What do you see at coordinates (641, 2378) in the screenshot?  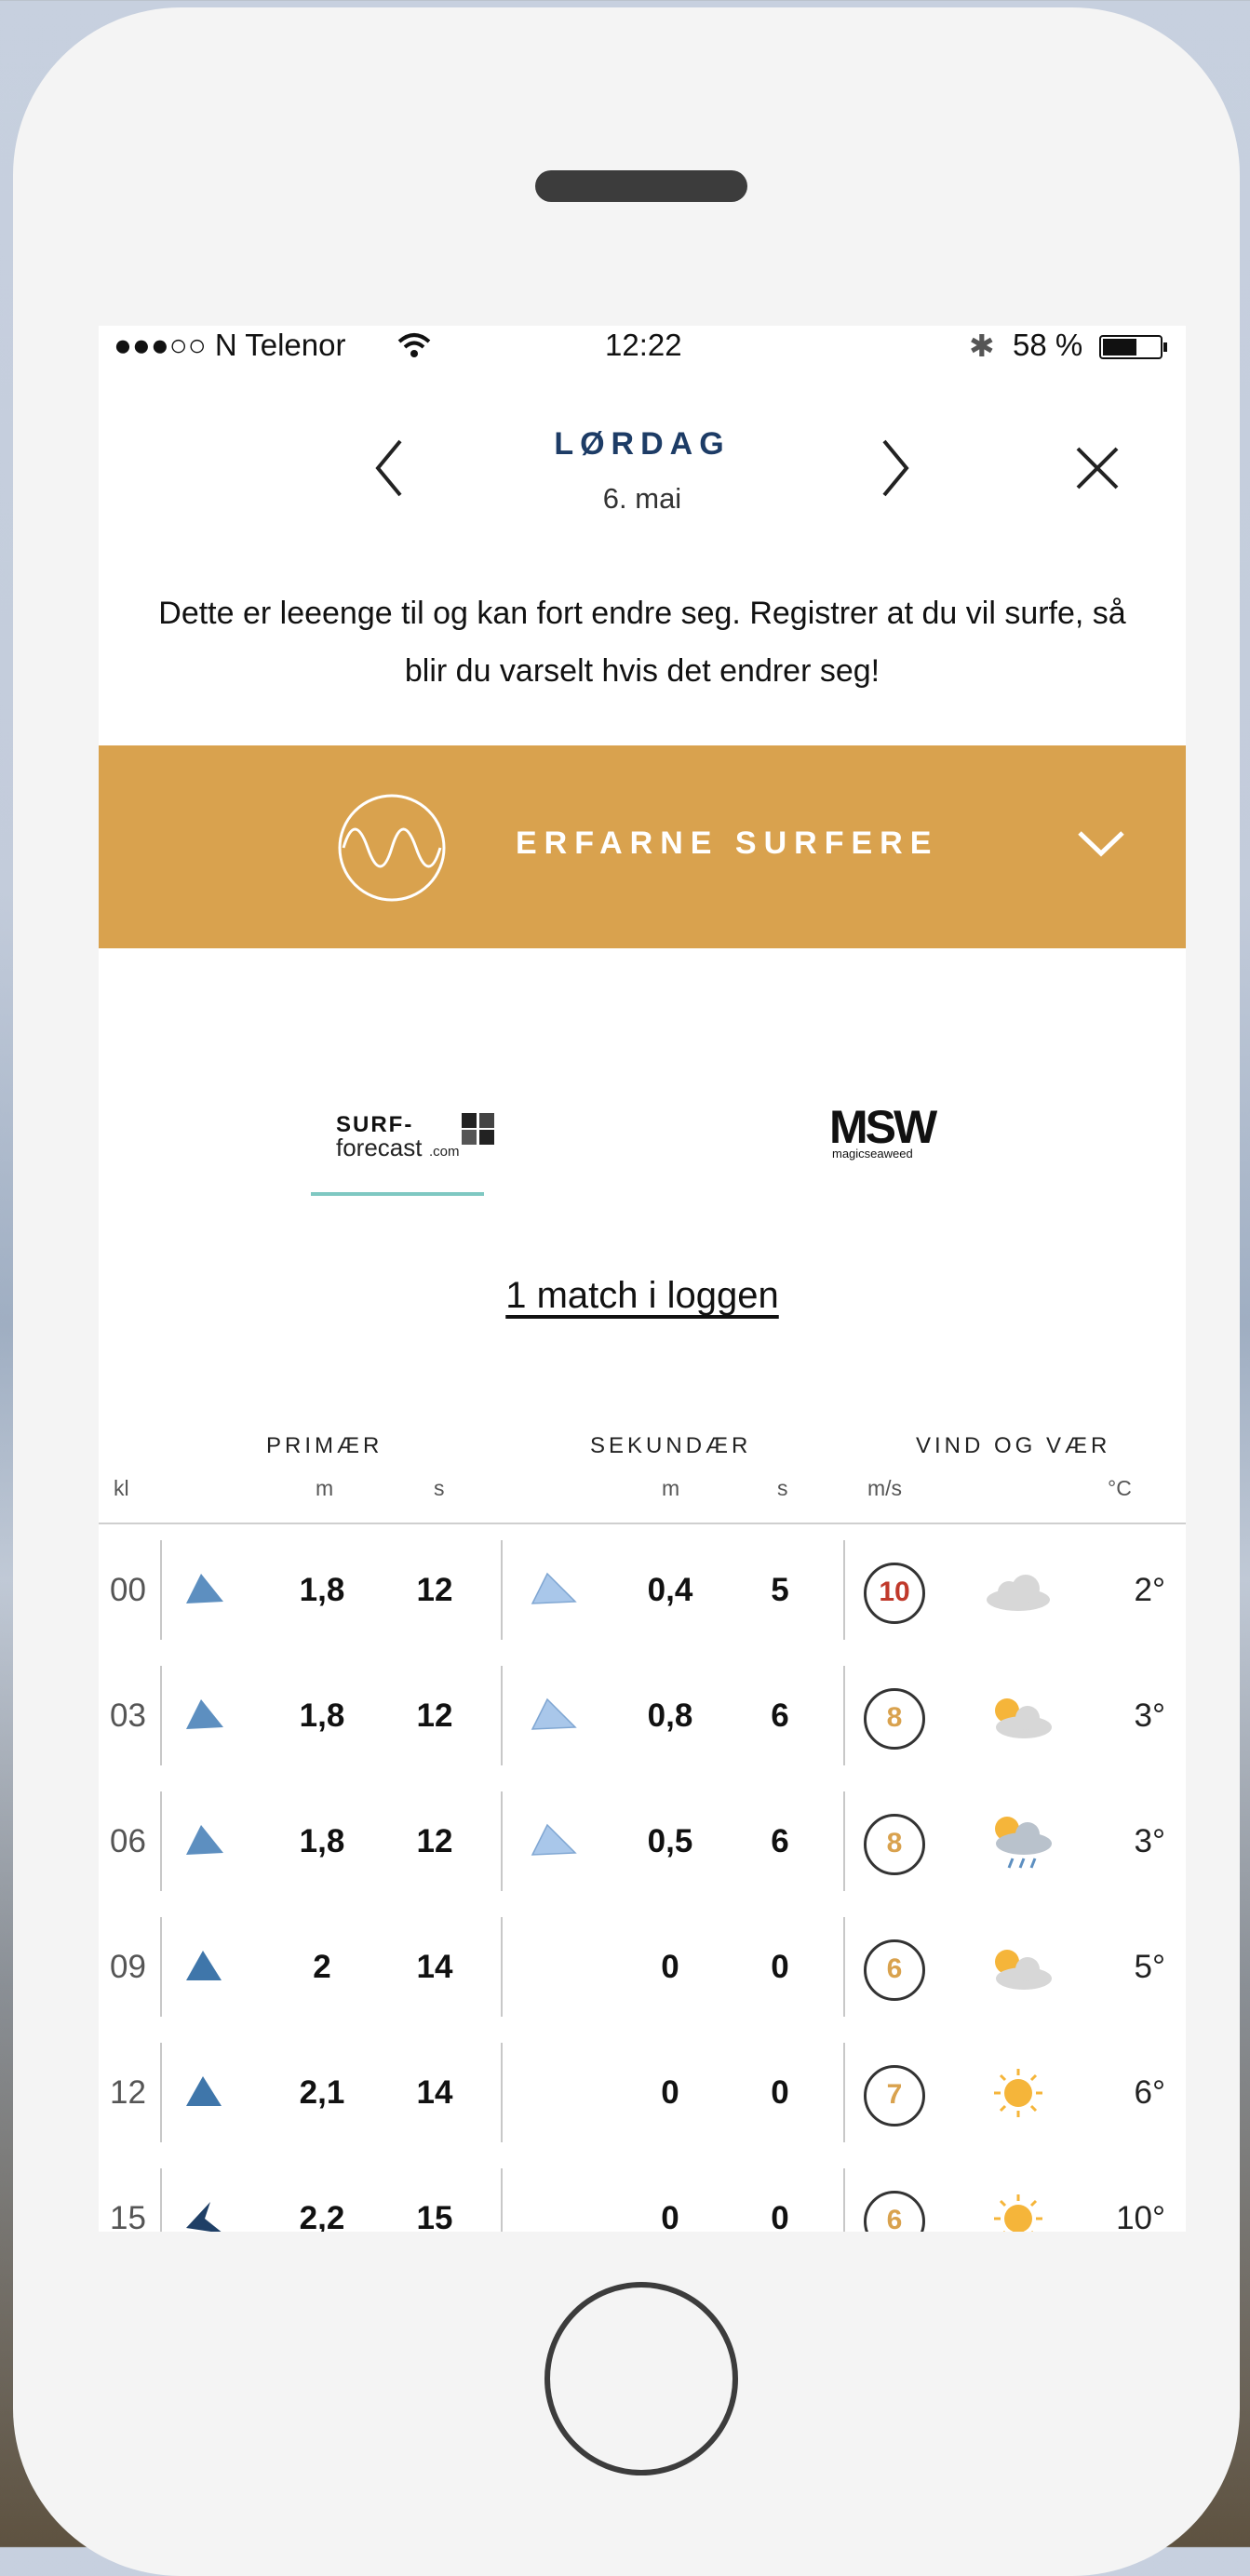 I see `home-button` at bounding box center [641, 2378].